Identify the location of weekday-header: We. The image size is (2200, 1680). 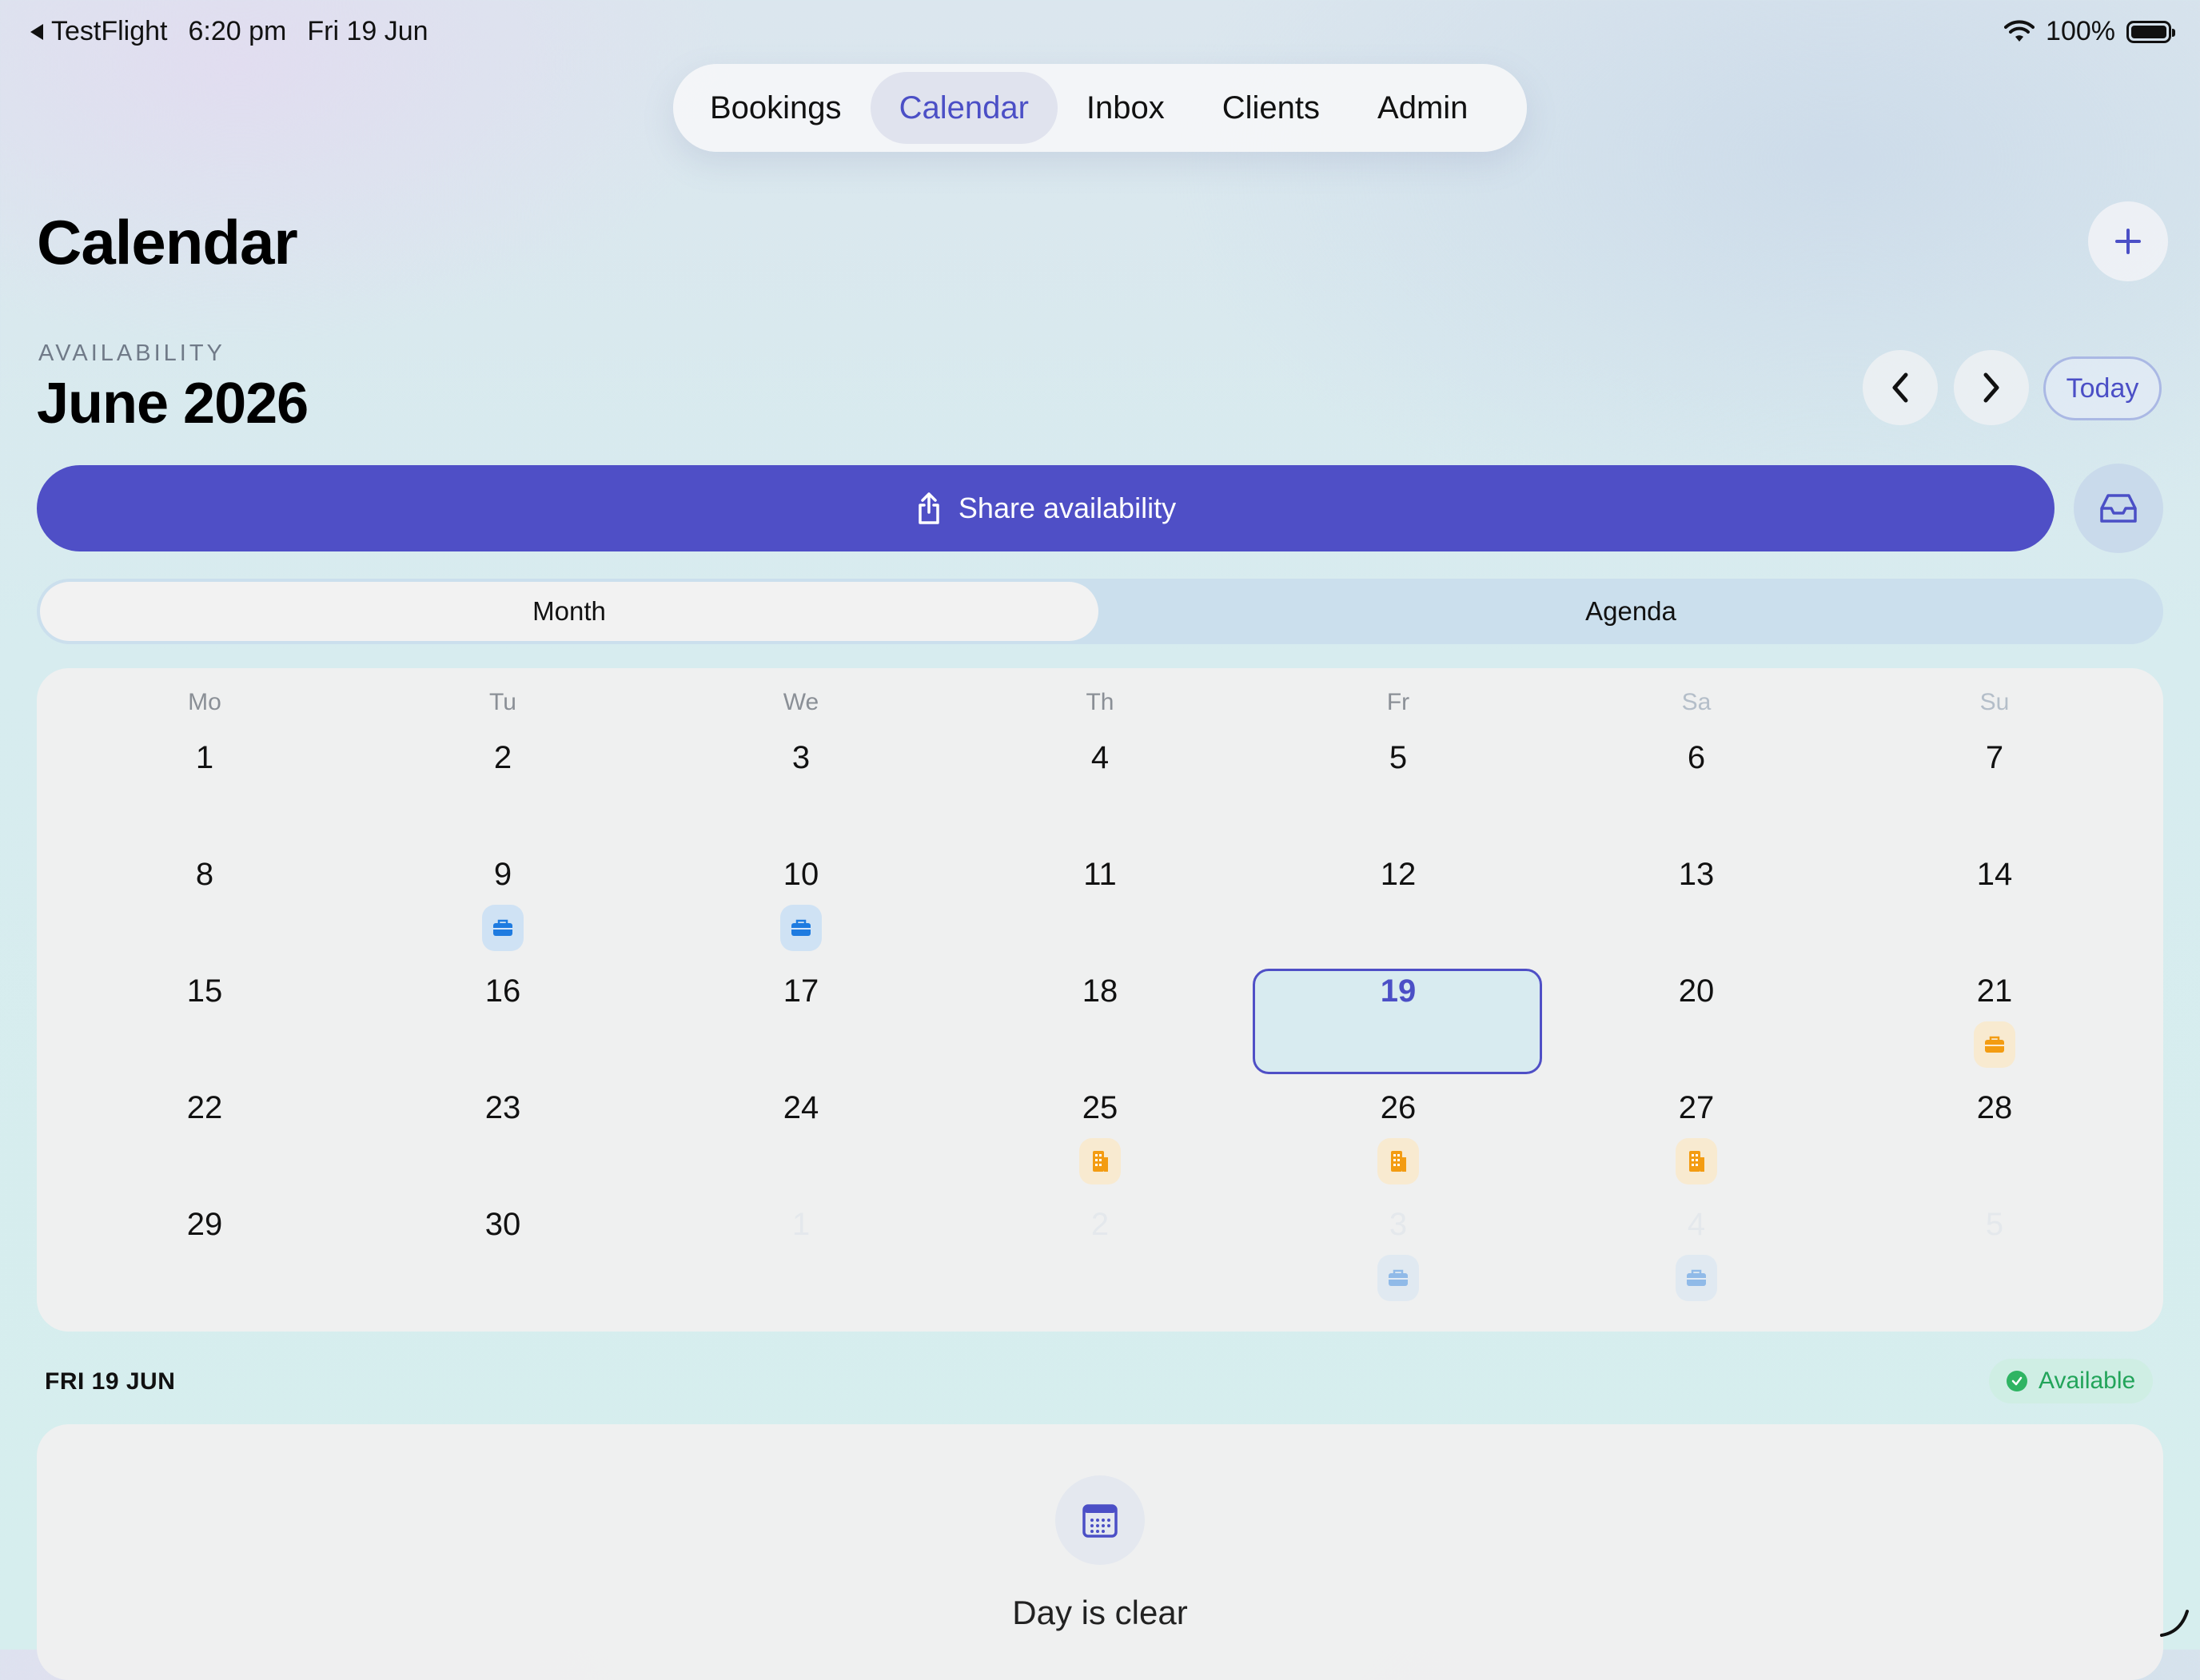
(801, 702).